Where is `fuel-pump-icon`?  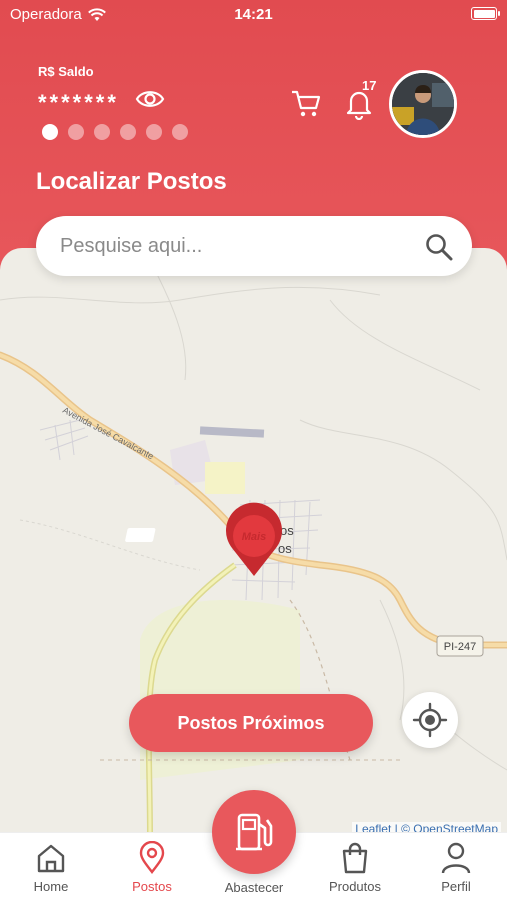
fuel-pump-icon is located at coordinates (254, 832).